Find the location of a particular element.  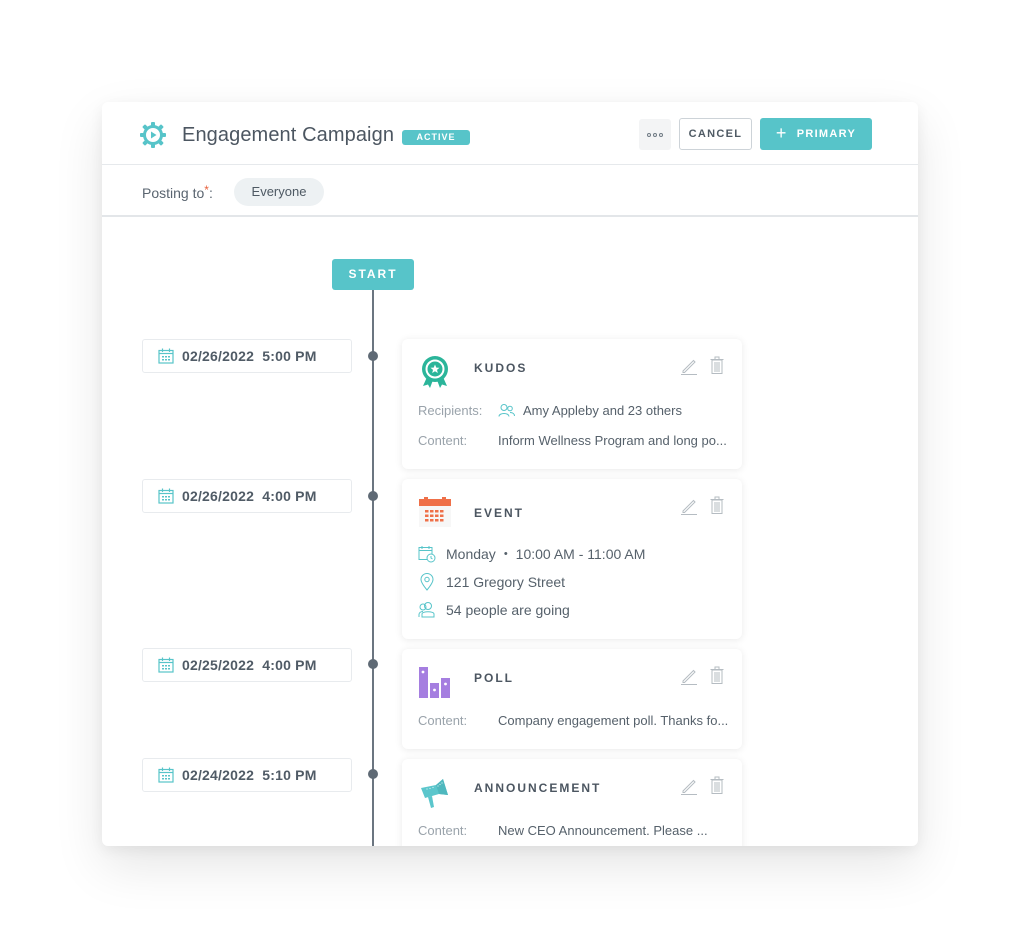

recipients-row: Recipients: Amy Appleby and 23 others is located at coordinates (550, 410).